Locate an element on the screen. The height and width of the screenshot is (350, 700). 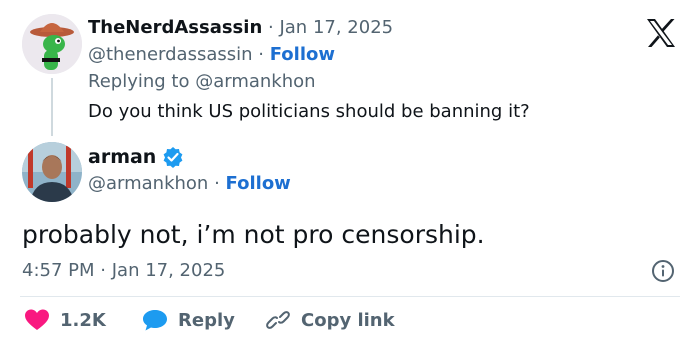
reply-display-name: TheNerdAssassin is located at coordinates (175, 27).